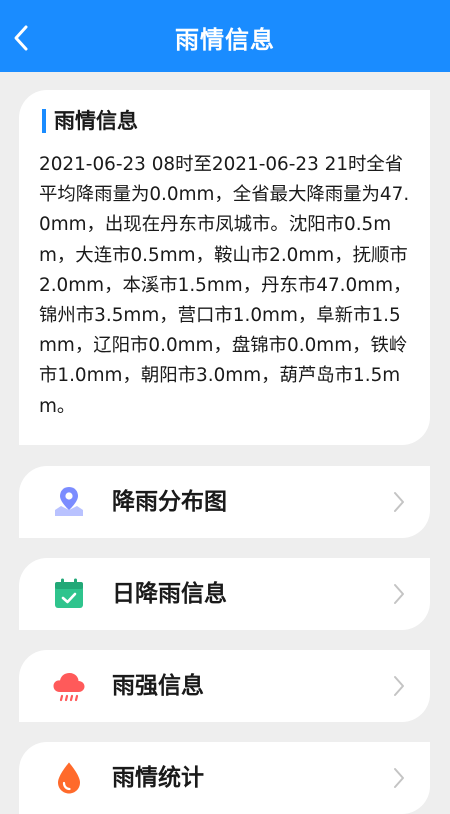  I want to click on calendar-check-icon, so click(69, 593).